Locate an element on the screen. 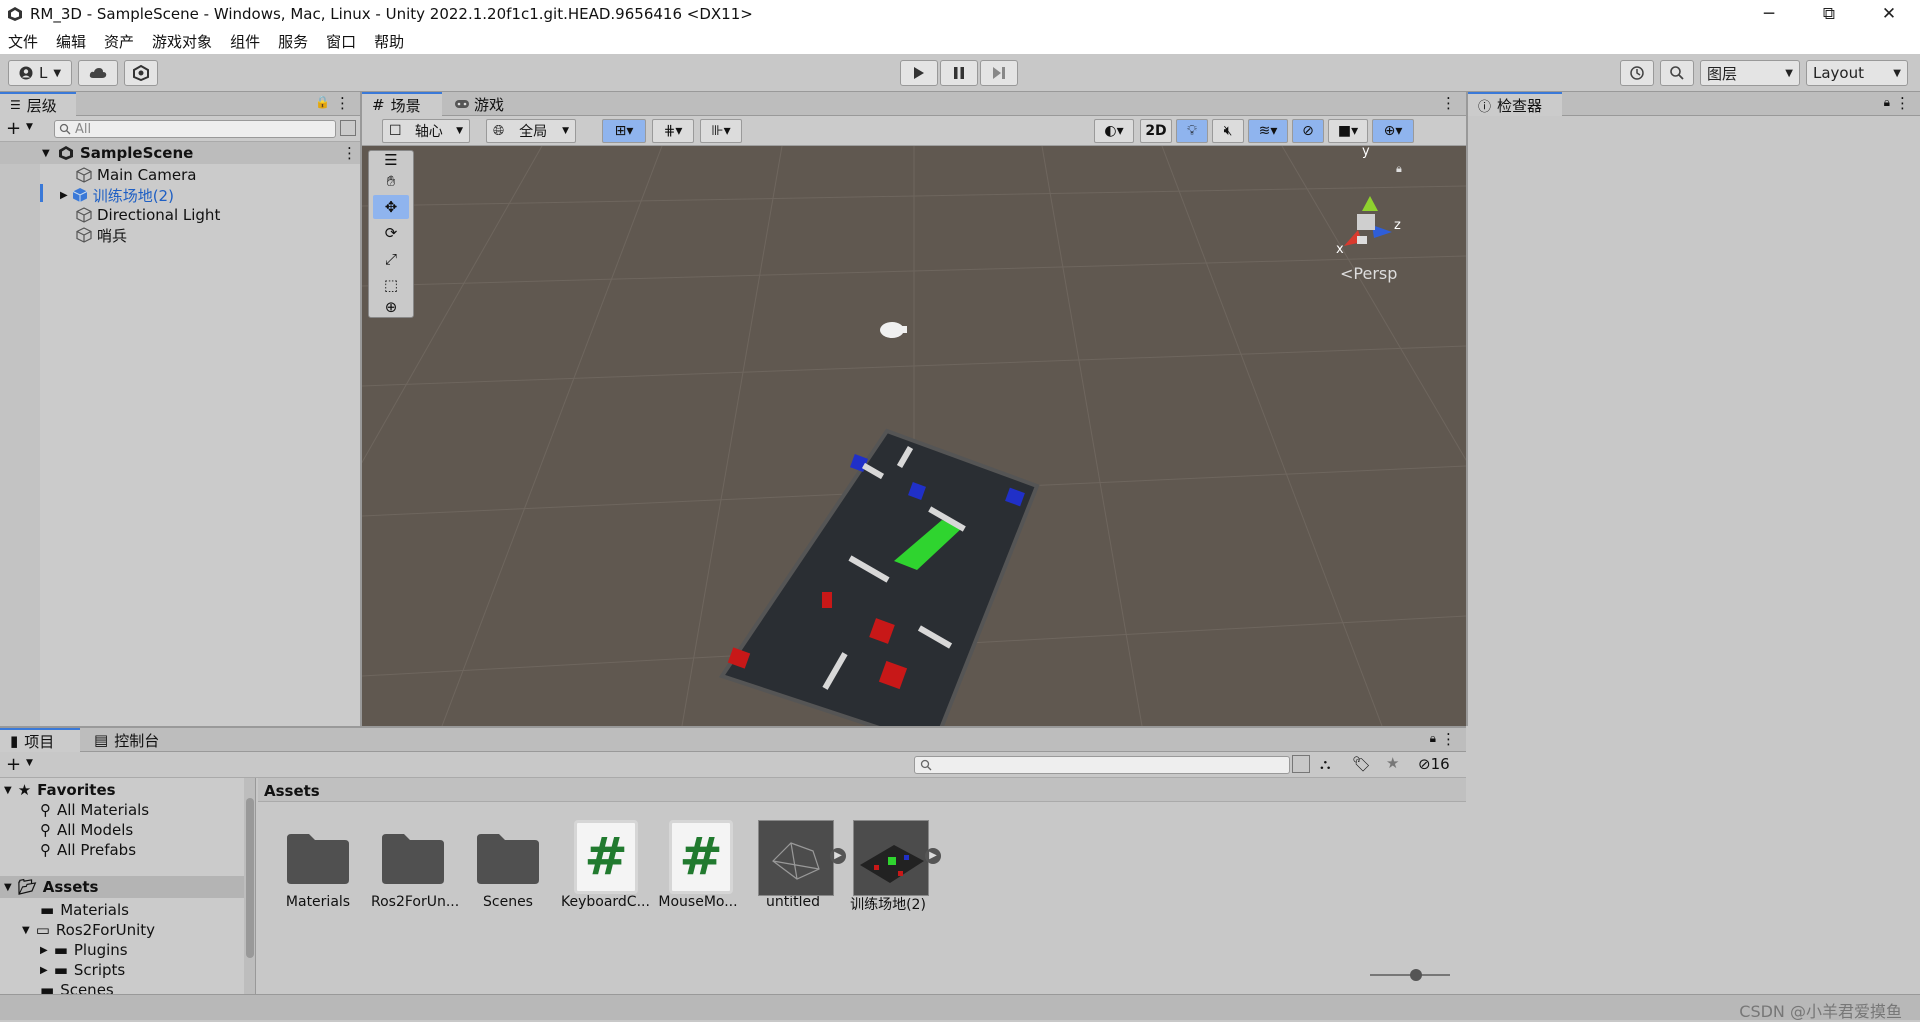  maximize-button: ⧉ is located at coordinates (1829, 14).